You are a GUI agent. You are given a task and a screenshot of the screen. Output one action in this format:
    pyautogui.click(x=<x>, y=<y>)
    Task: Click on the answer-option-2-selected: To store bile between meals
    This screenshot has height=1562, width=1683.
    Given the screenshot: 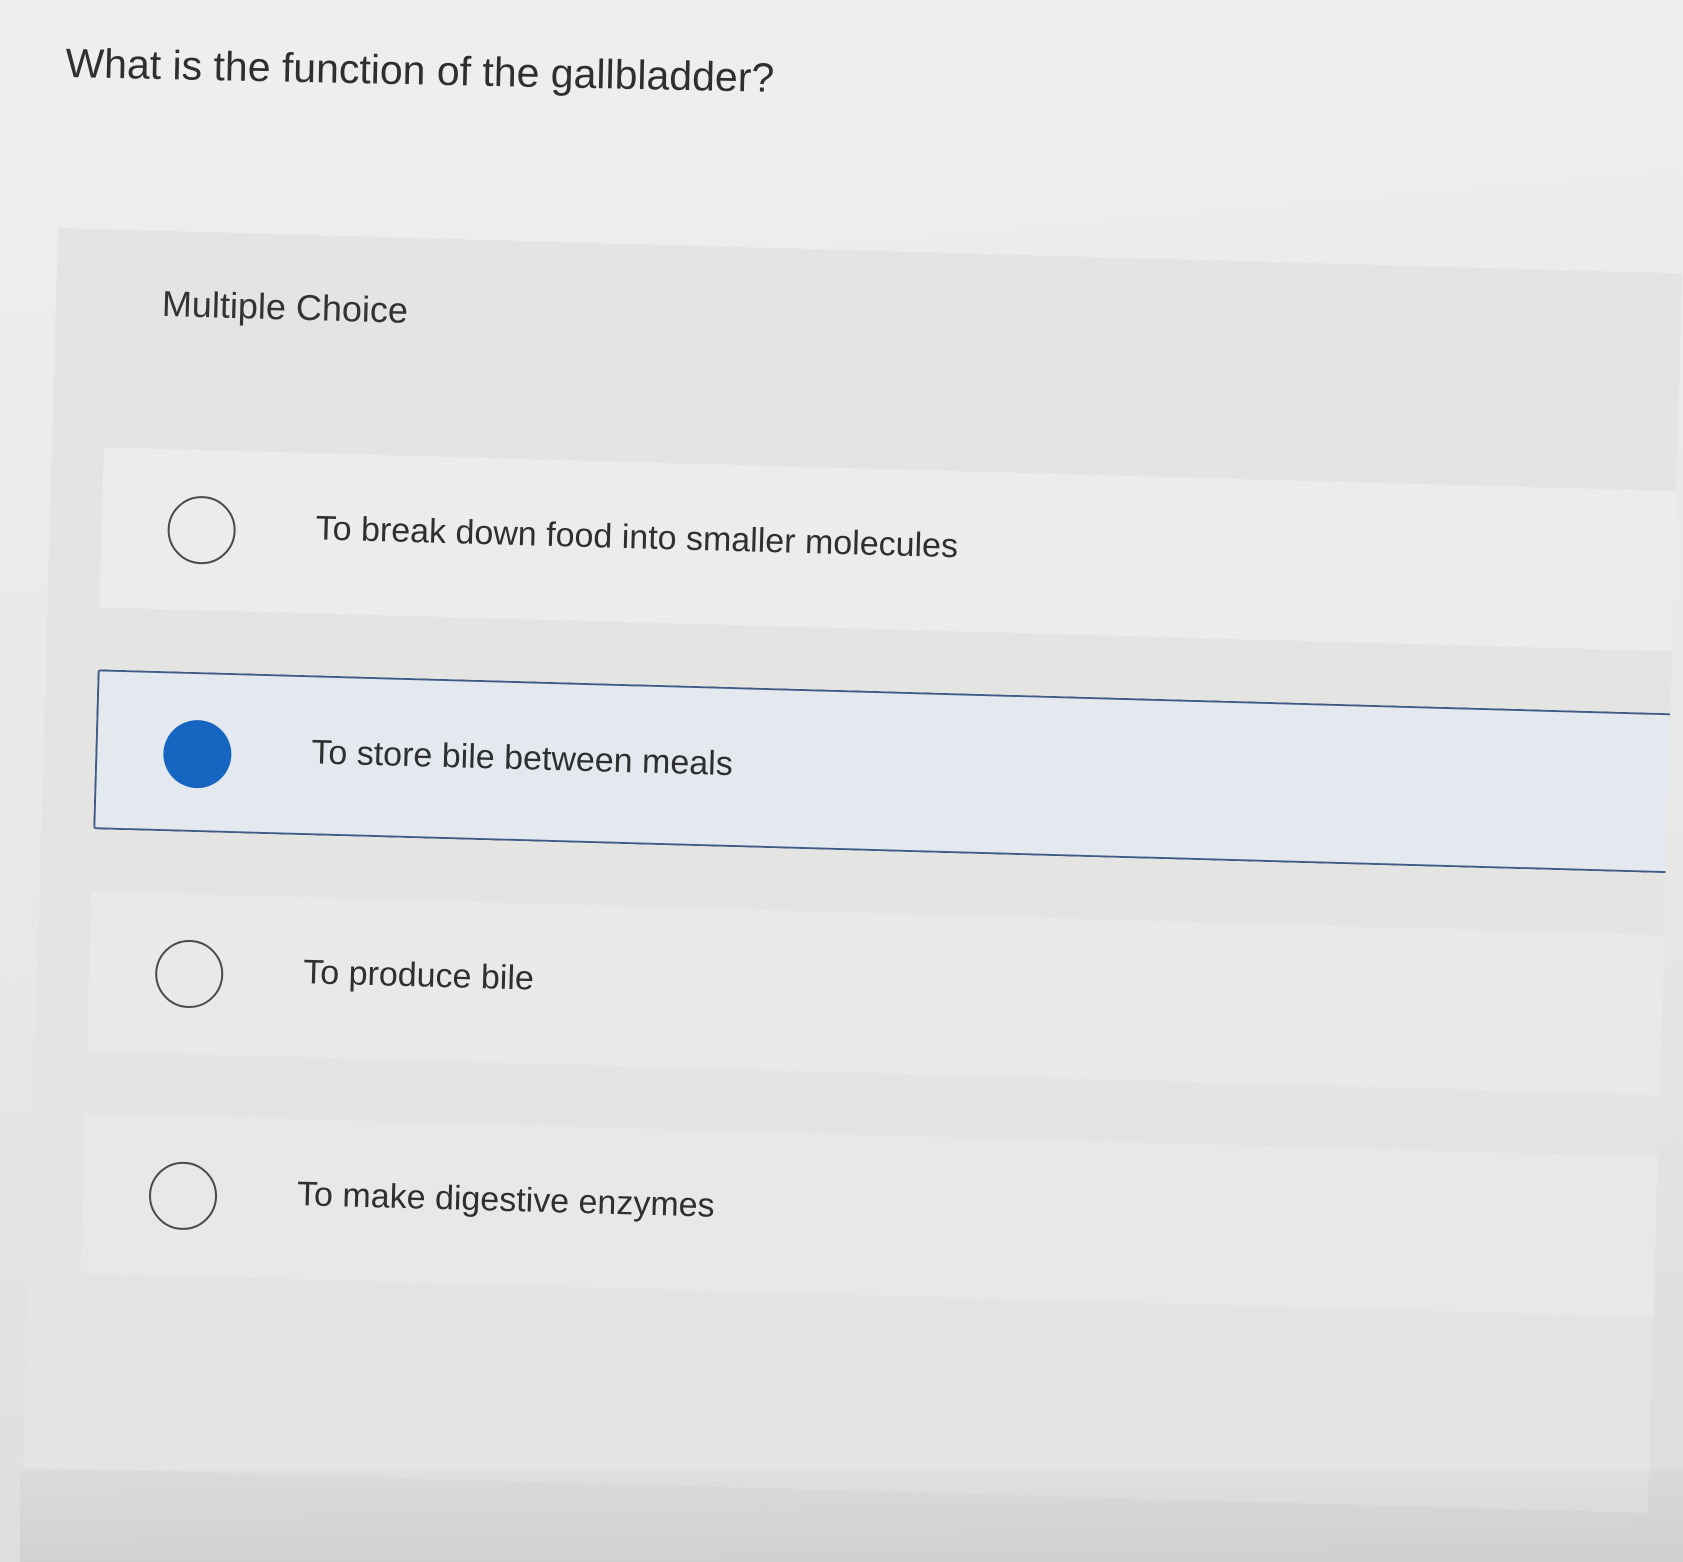 What is the action you would take?
    pyautogui.click(x=882, y=771)
    